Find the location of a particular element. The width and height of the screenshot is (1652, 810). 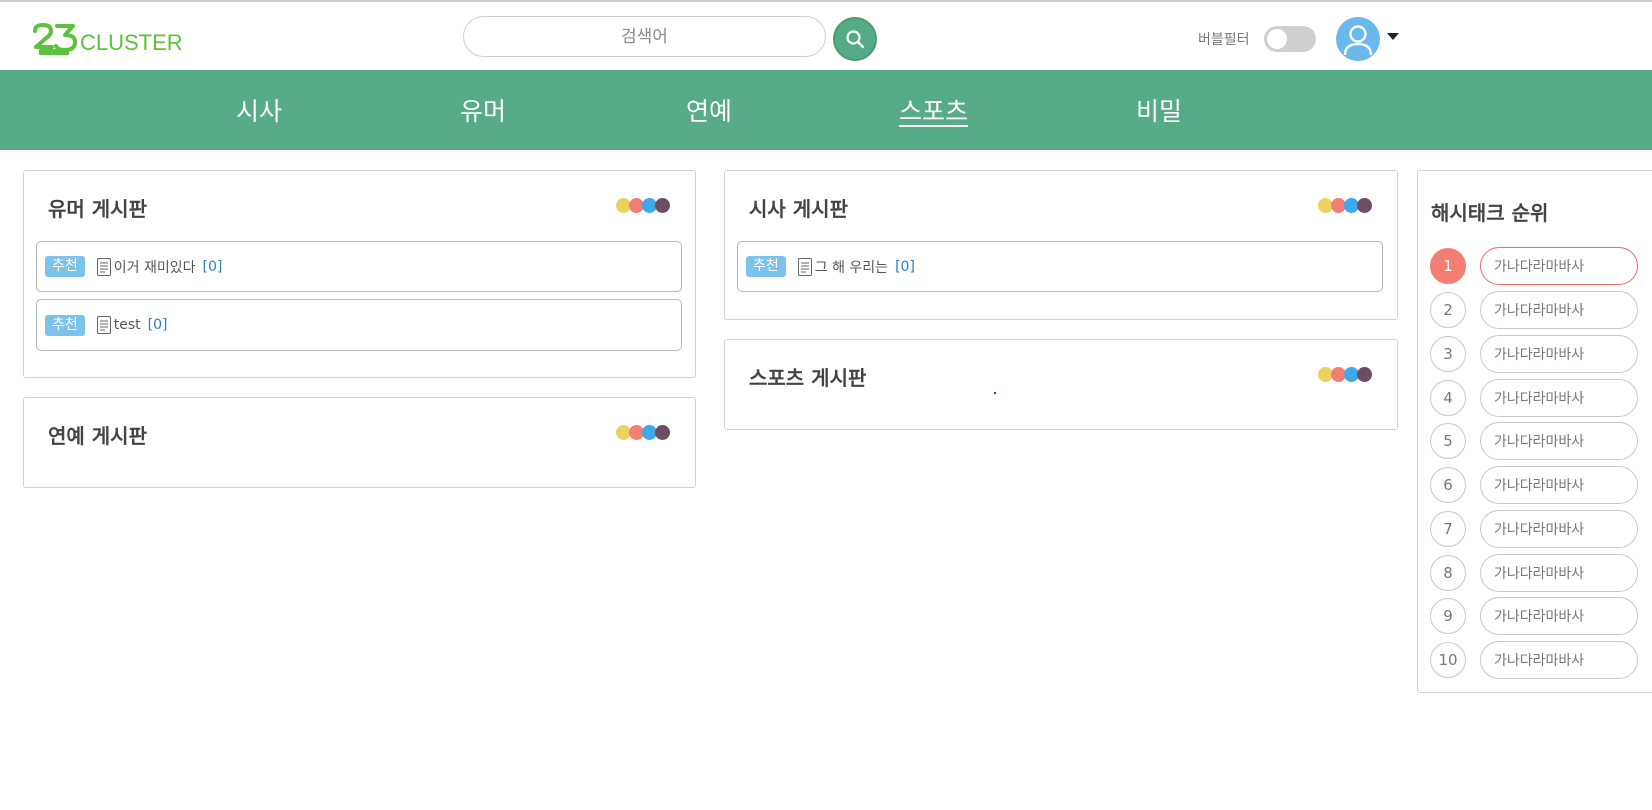

board-title: 스포츠 게시판 is located at coordinates (807, 376).